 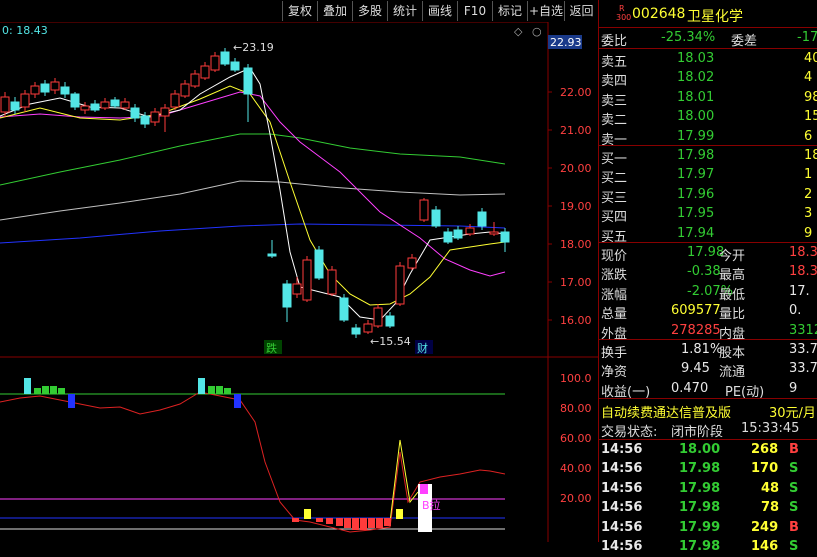 What do you see at coordinates (576, 130) in the screenshot?
I see `price-axis-label: 21.00` at bounding box center [576, 130].